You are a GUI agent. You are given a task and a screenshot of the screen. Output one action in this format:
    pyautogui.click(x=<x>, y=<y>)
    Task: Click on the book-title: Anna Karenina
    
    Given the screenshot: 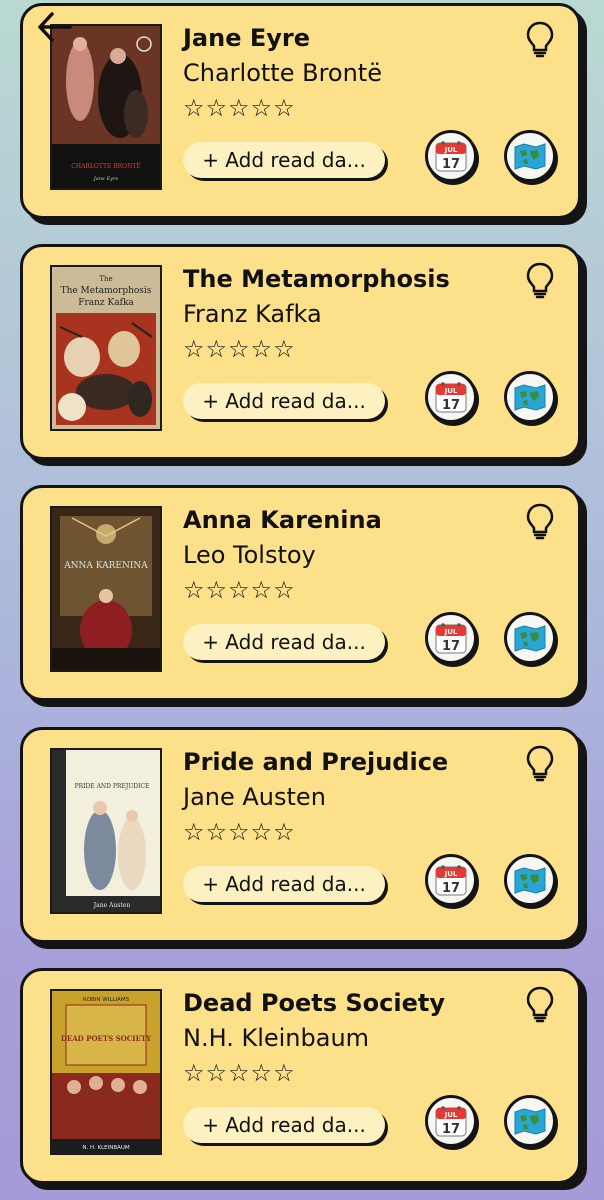 What is the action you would take?
    pyautogui.click(x=282, y=520)
    